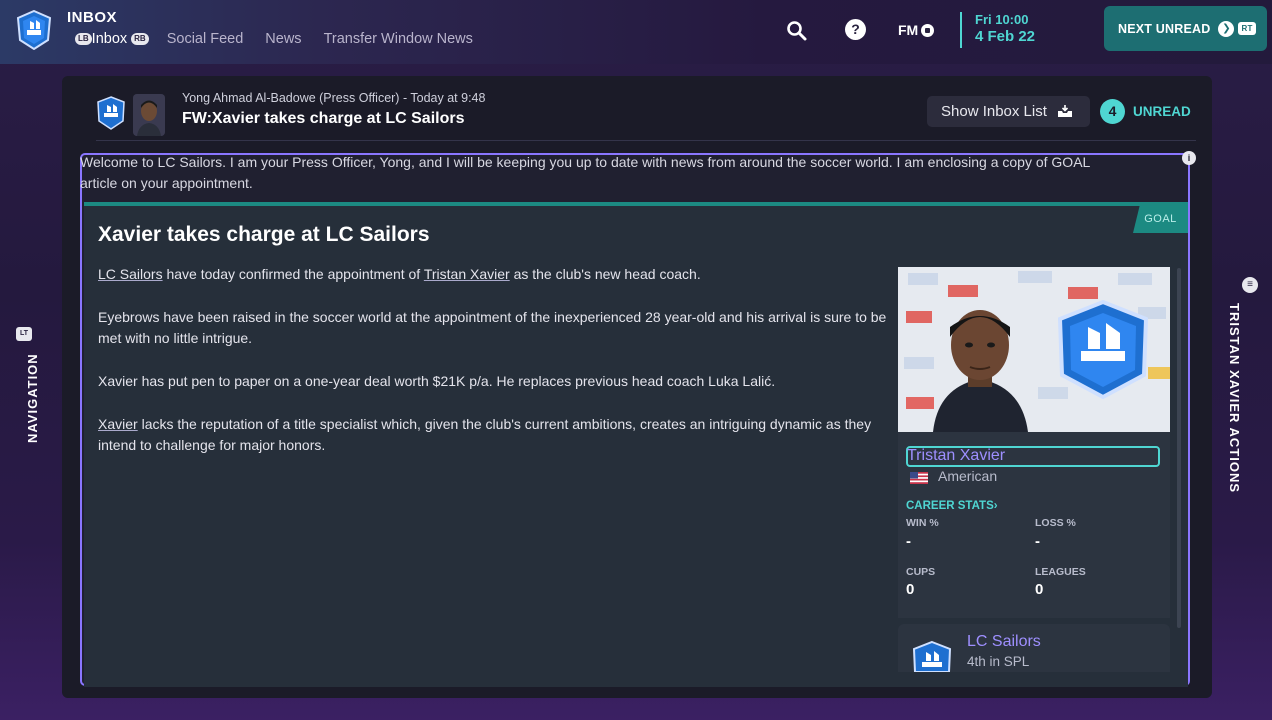 This screenshot has height=720, width=1272. What do you see at coordinates (467, 274) in the screenshot?
I see `person-link: Tristan Xavier` at bounding box center [467, 274].